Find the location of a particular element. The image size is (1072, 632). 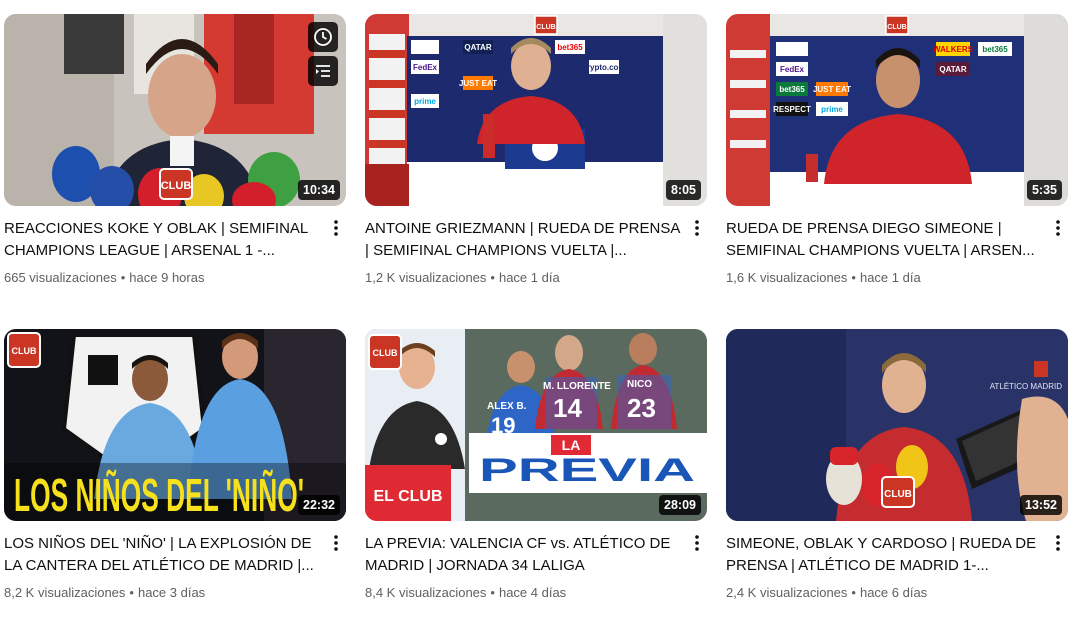

svg-text: crypto.com is located at coordinates (603, 67).